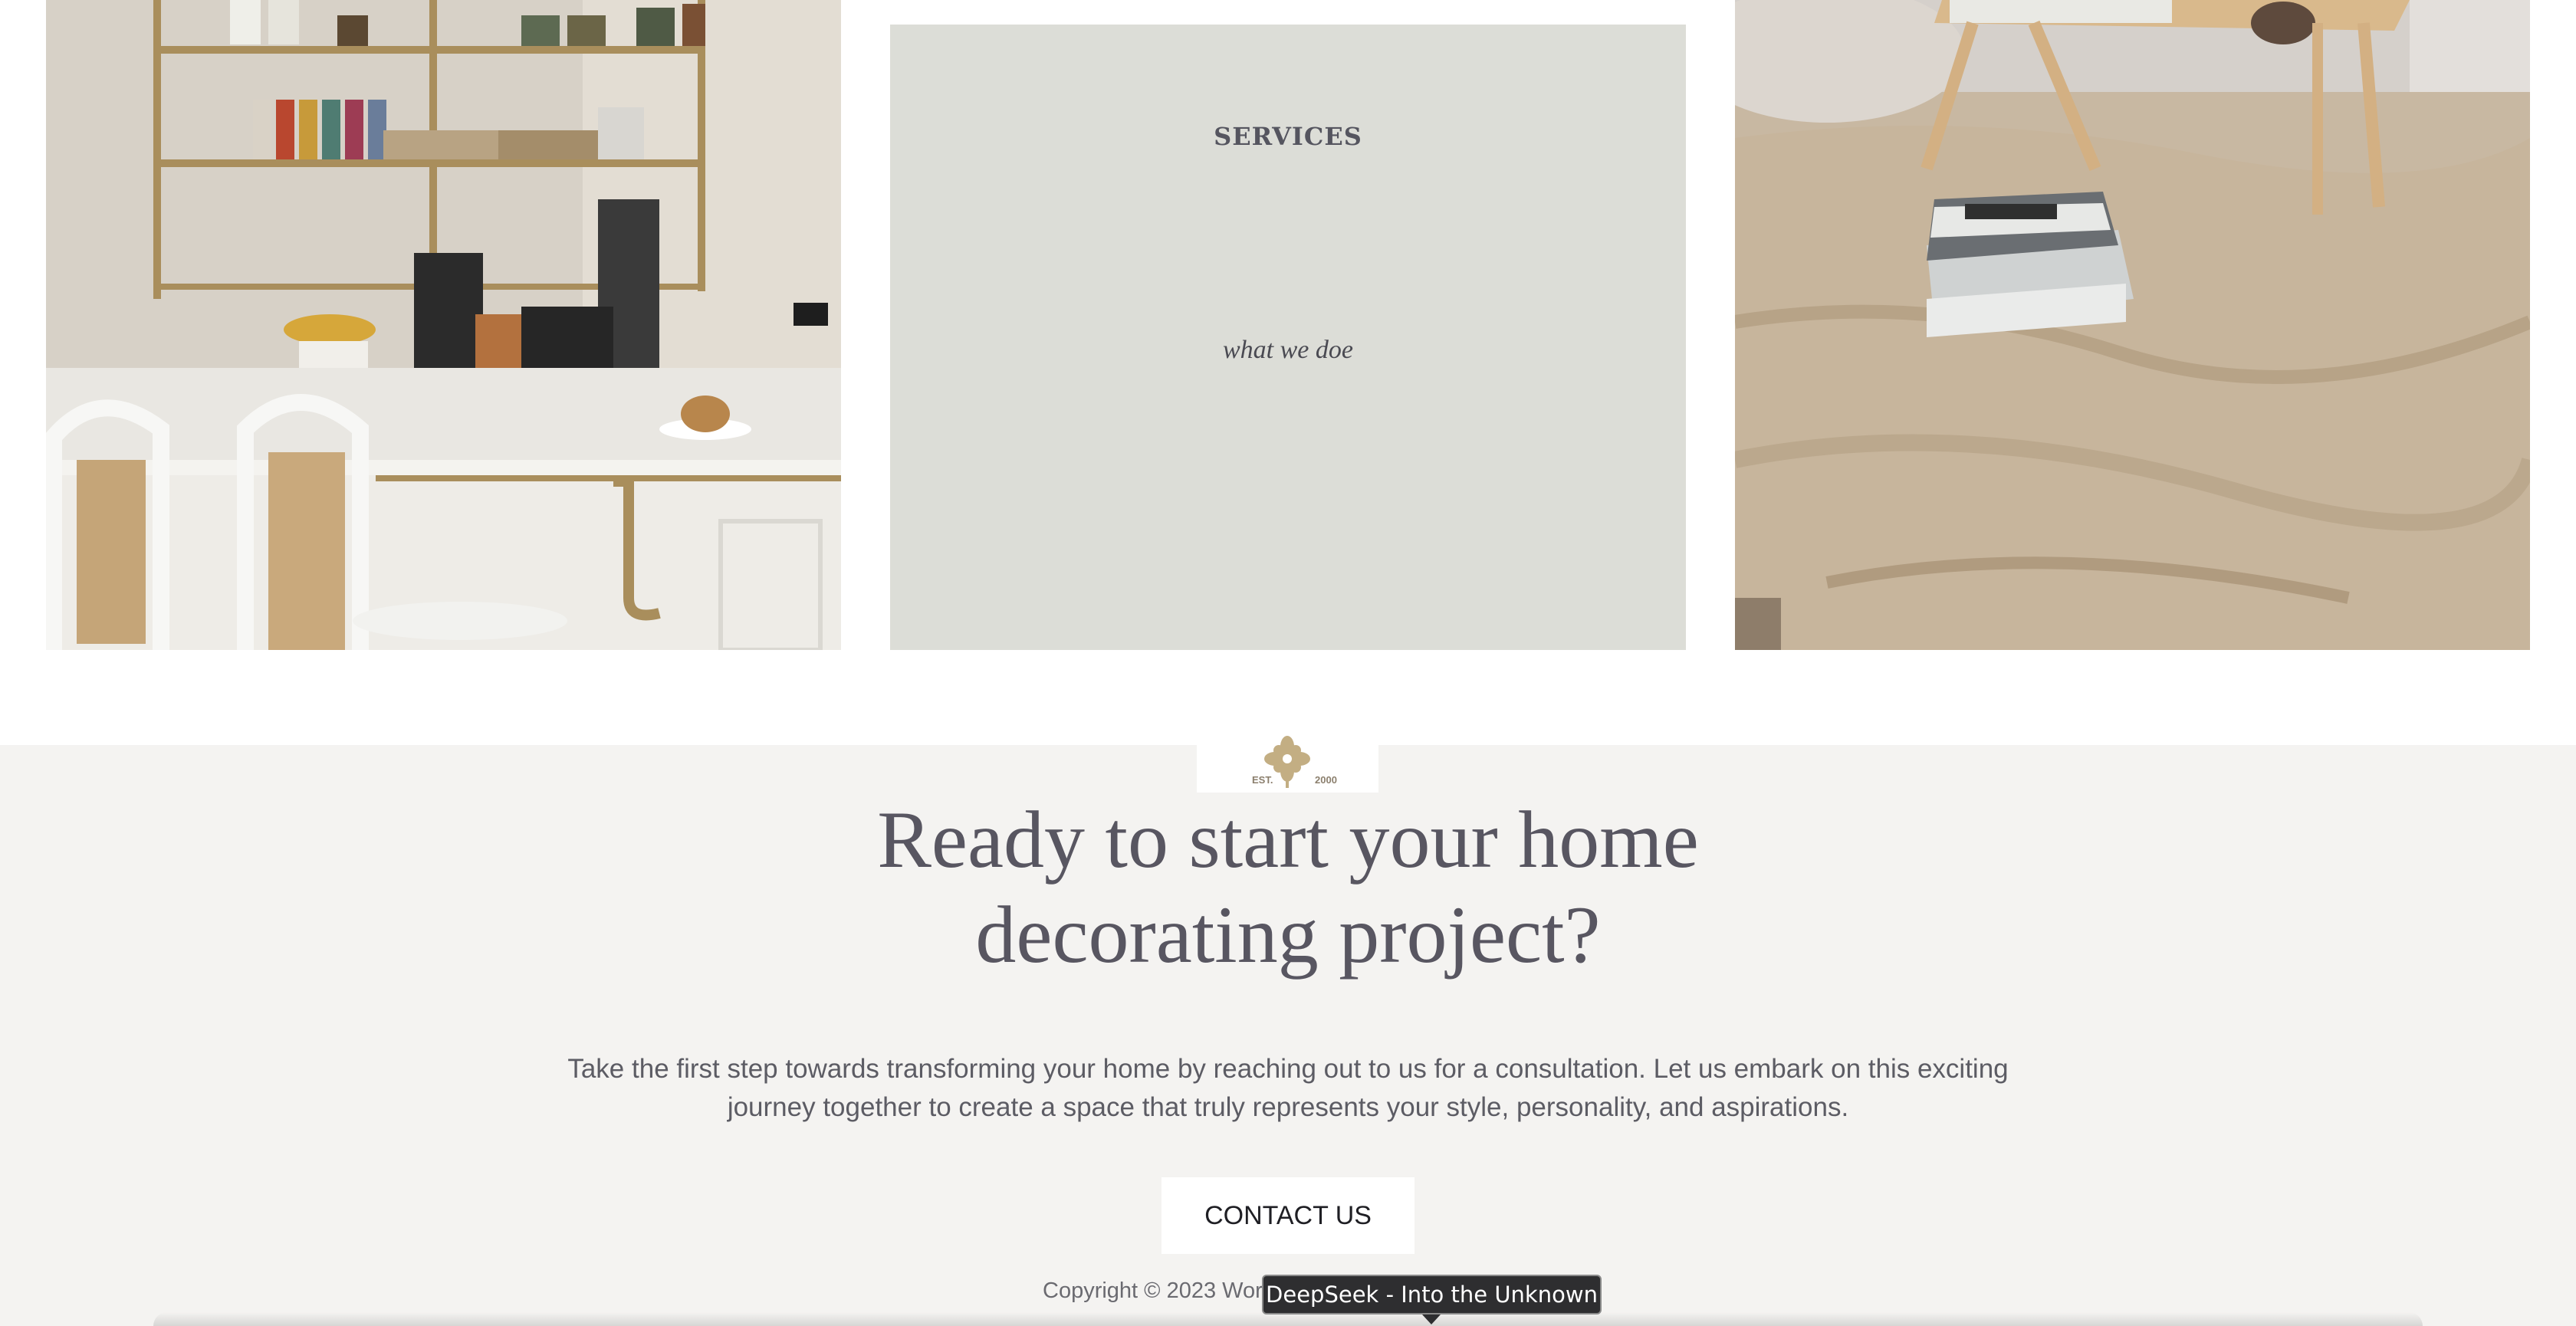  Describe the element at coordinates (1431, 1319) in the screenshot. I see `tooltip-arrow-icon` at that location.